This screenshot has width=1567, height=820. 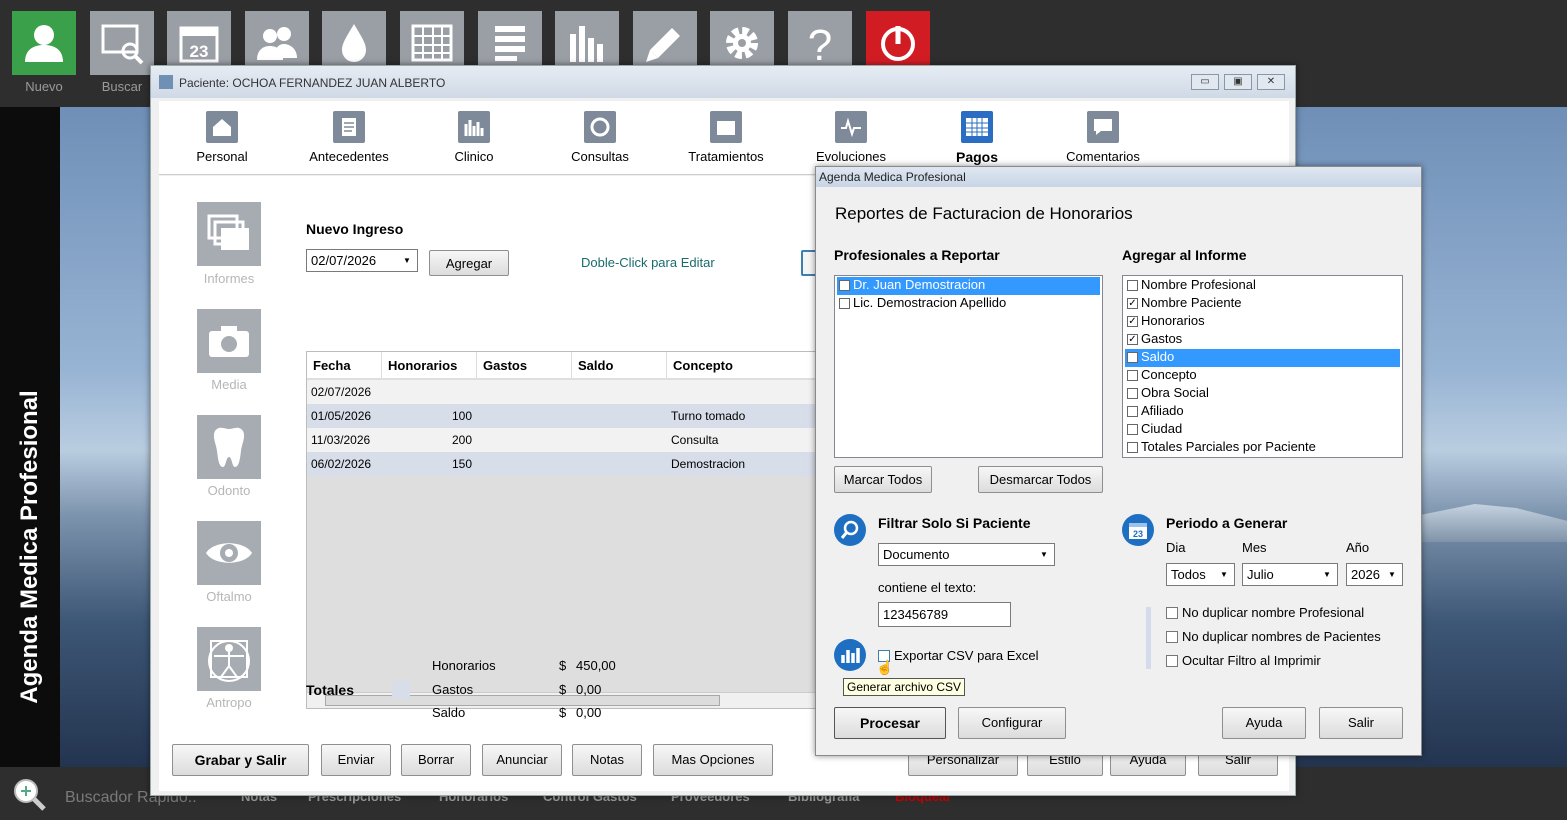 I want to click on tab-consultas: Consultas, so click(x=600, y=138).